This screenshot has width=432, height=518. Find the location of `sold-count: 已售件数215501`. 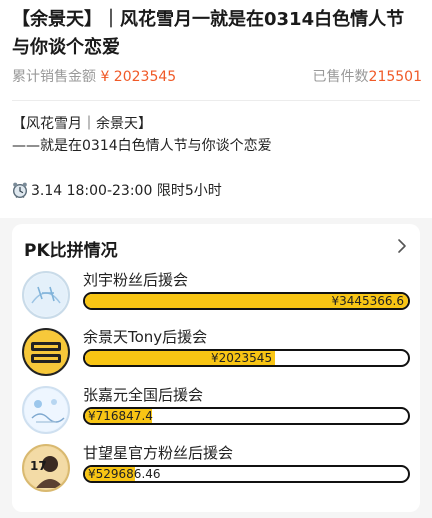

sold-count: 已售件数215501 is located at coordinates (367, 76).